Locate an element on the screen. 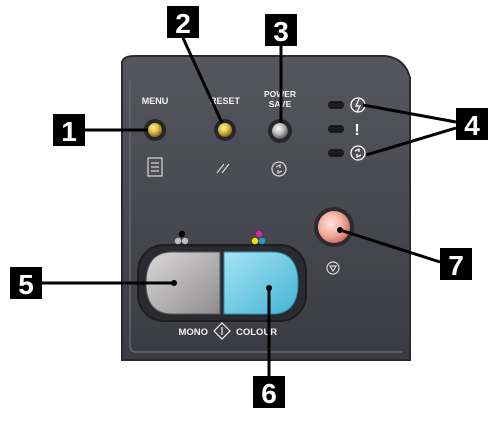  led-ready is located at coordinates (336, 105).